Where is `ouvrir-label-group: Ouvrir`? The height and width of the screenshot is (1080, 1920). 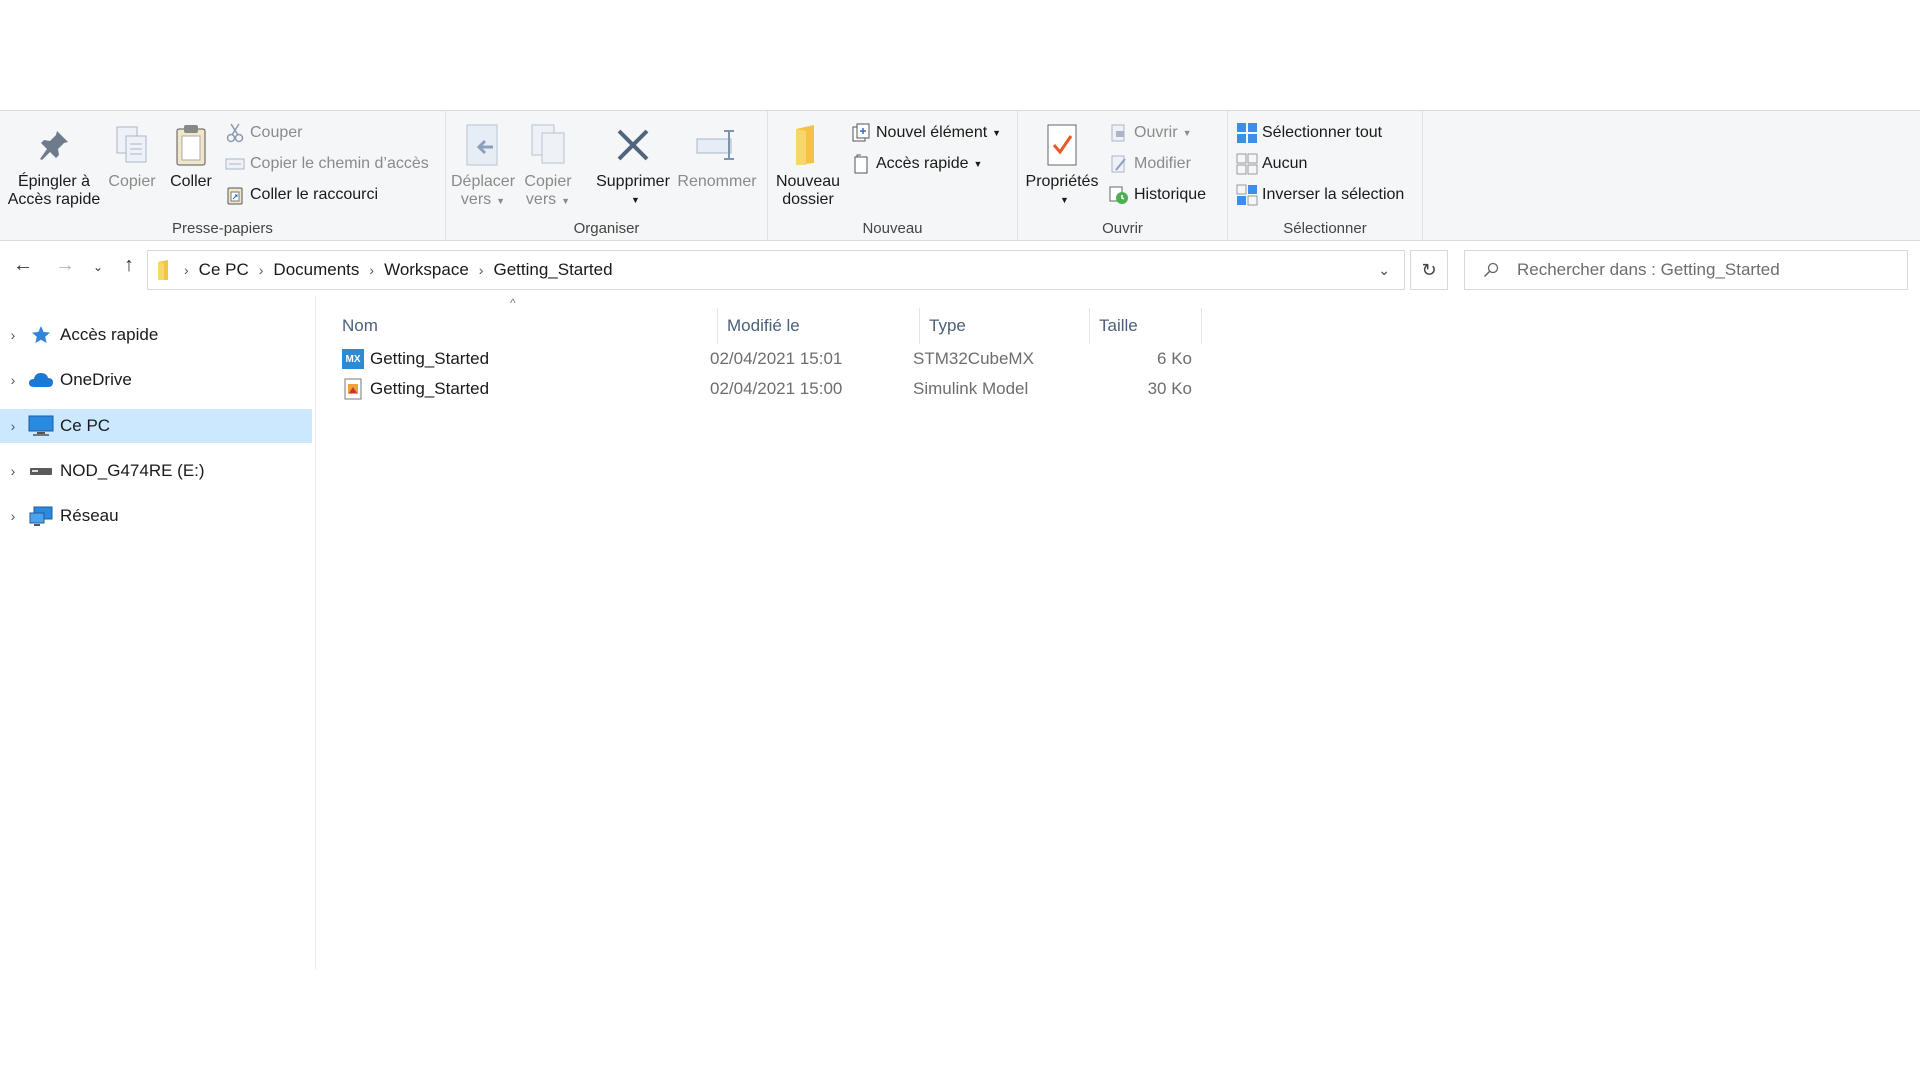
ouvrir-label-group: Ouvrir is located at coordinates (1122, 228).